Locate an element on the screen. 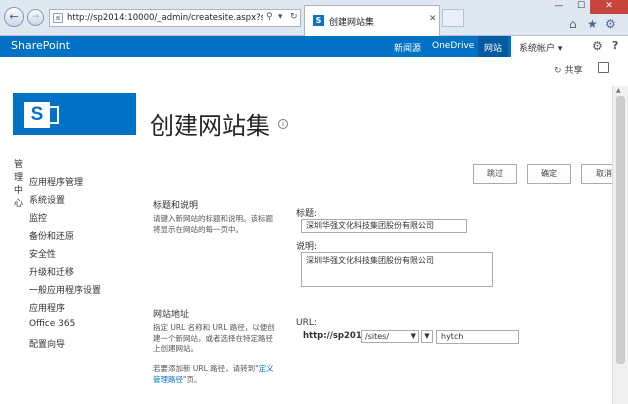  skip-button: 跳过 is located at coordinates (495, 174).